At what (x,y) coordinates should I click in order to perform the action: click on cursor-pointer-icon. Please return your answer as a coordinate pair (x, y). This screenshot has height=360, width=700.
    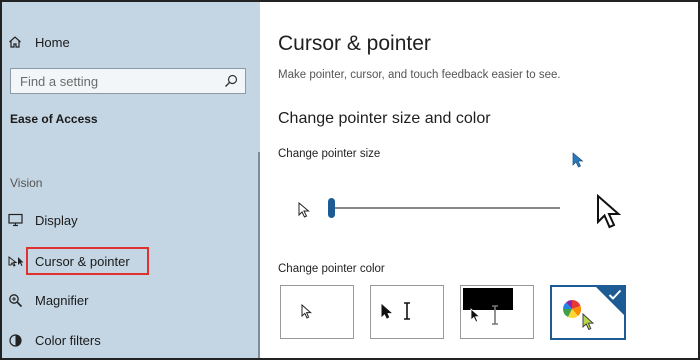
    Looking at the image, I should click on (17, 261).